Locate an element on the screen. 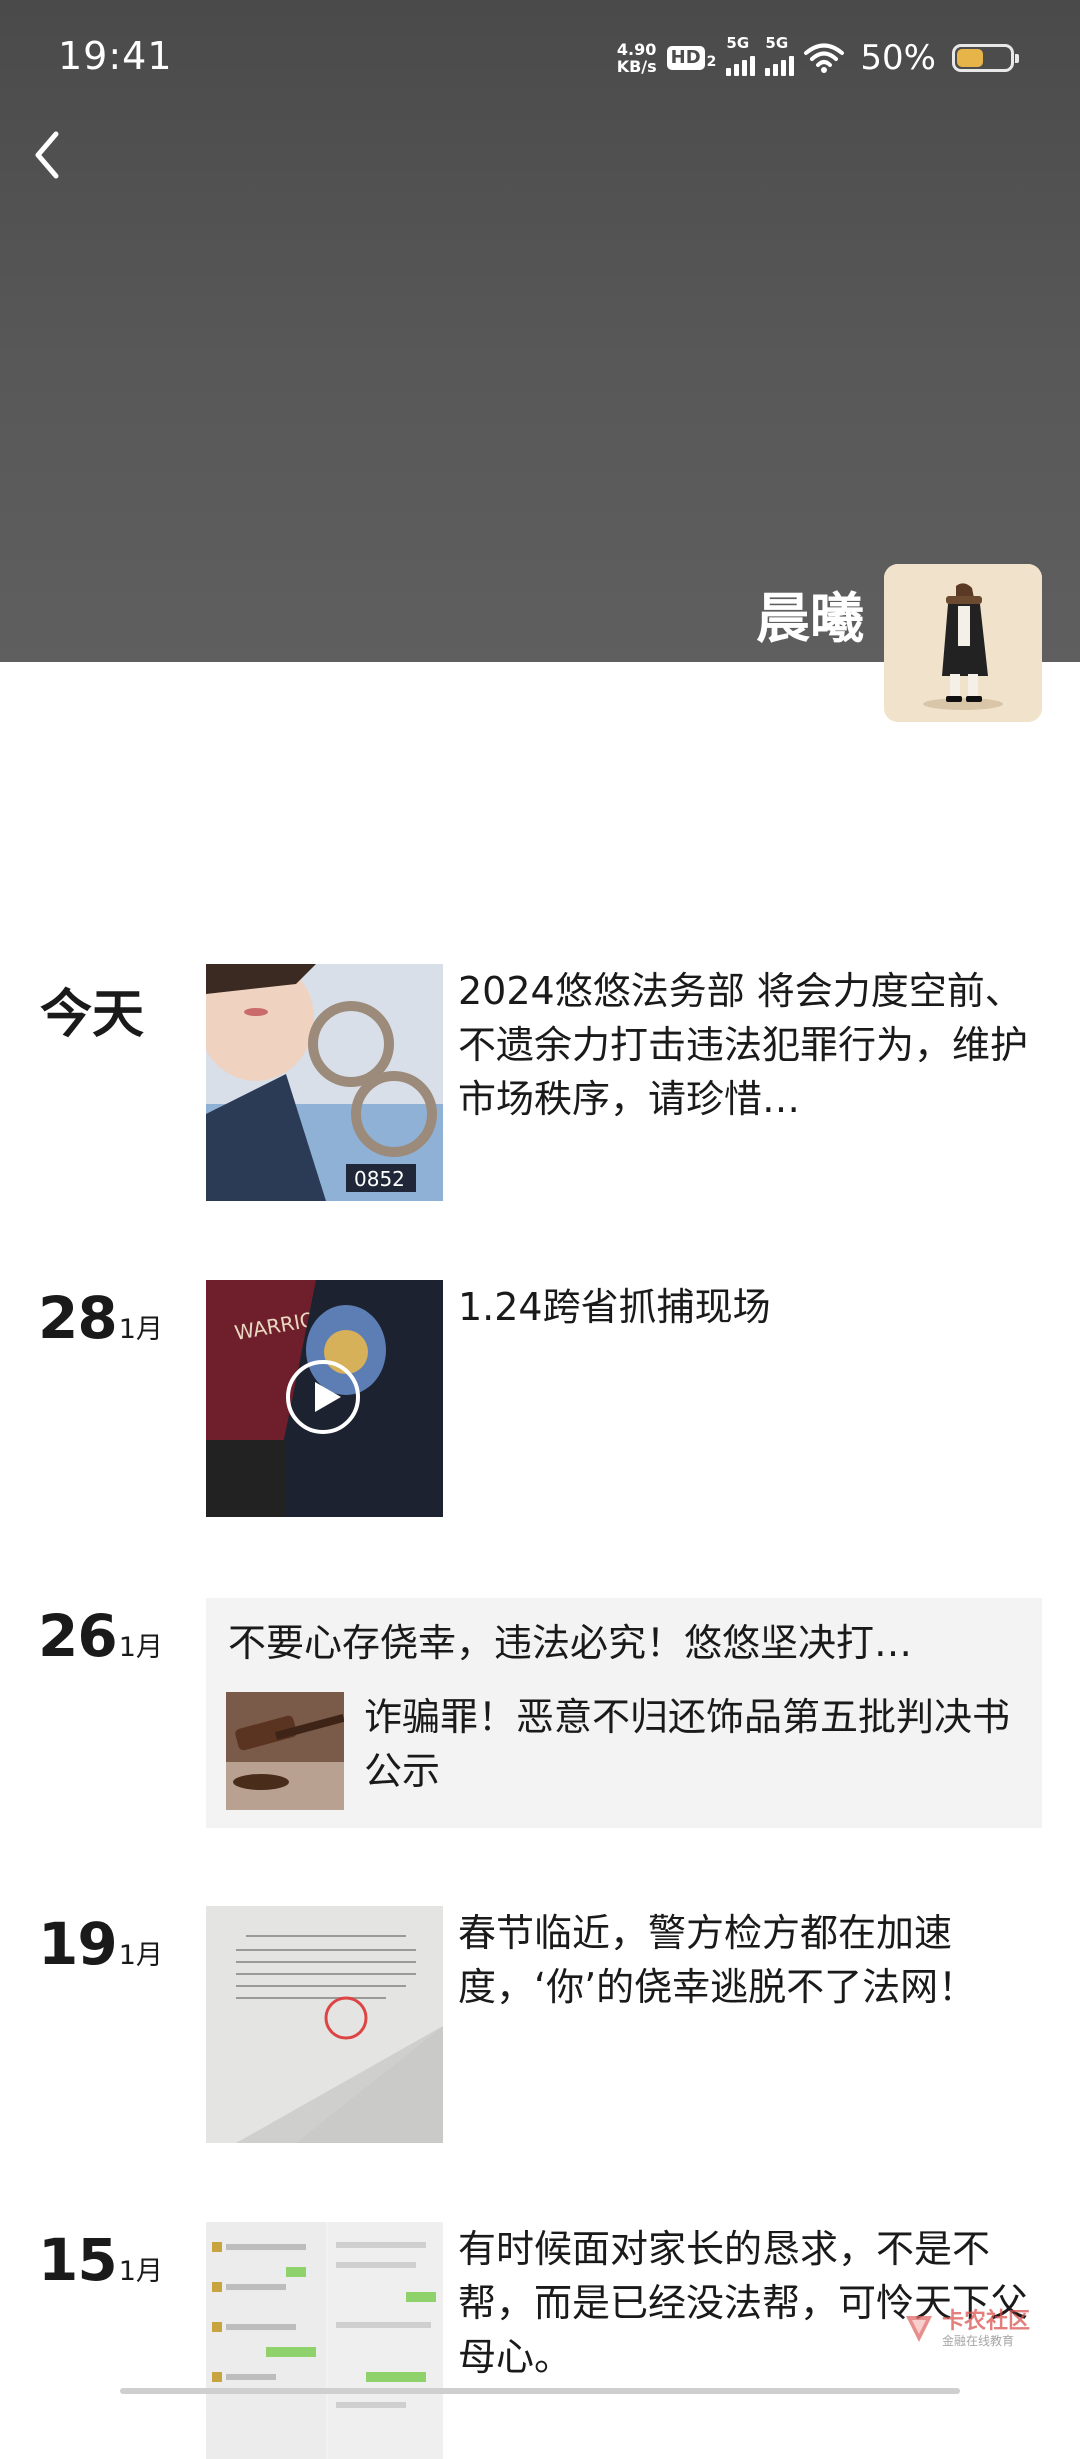  post-video: WARRIOR STAR is located at coordinates (324, 1398).